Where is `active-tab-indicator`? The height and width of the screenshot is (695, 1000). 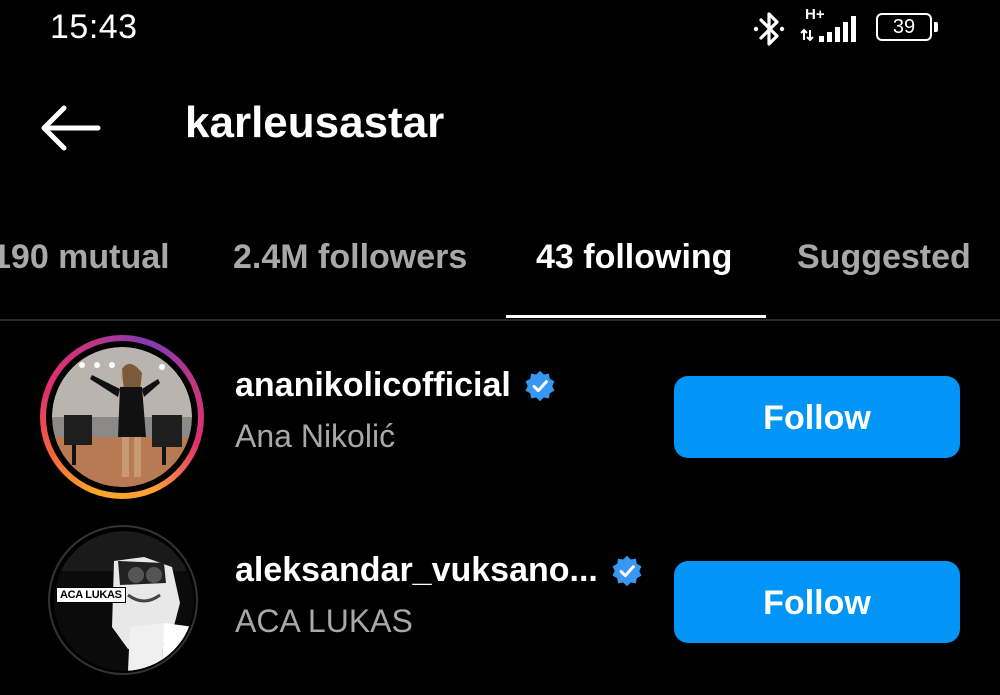 active-tab-indicator is located at coordinates (636, 316).